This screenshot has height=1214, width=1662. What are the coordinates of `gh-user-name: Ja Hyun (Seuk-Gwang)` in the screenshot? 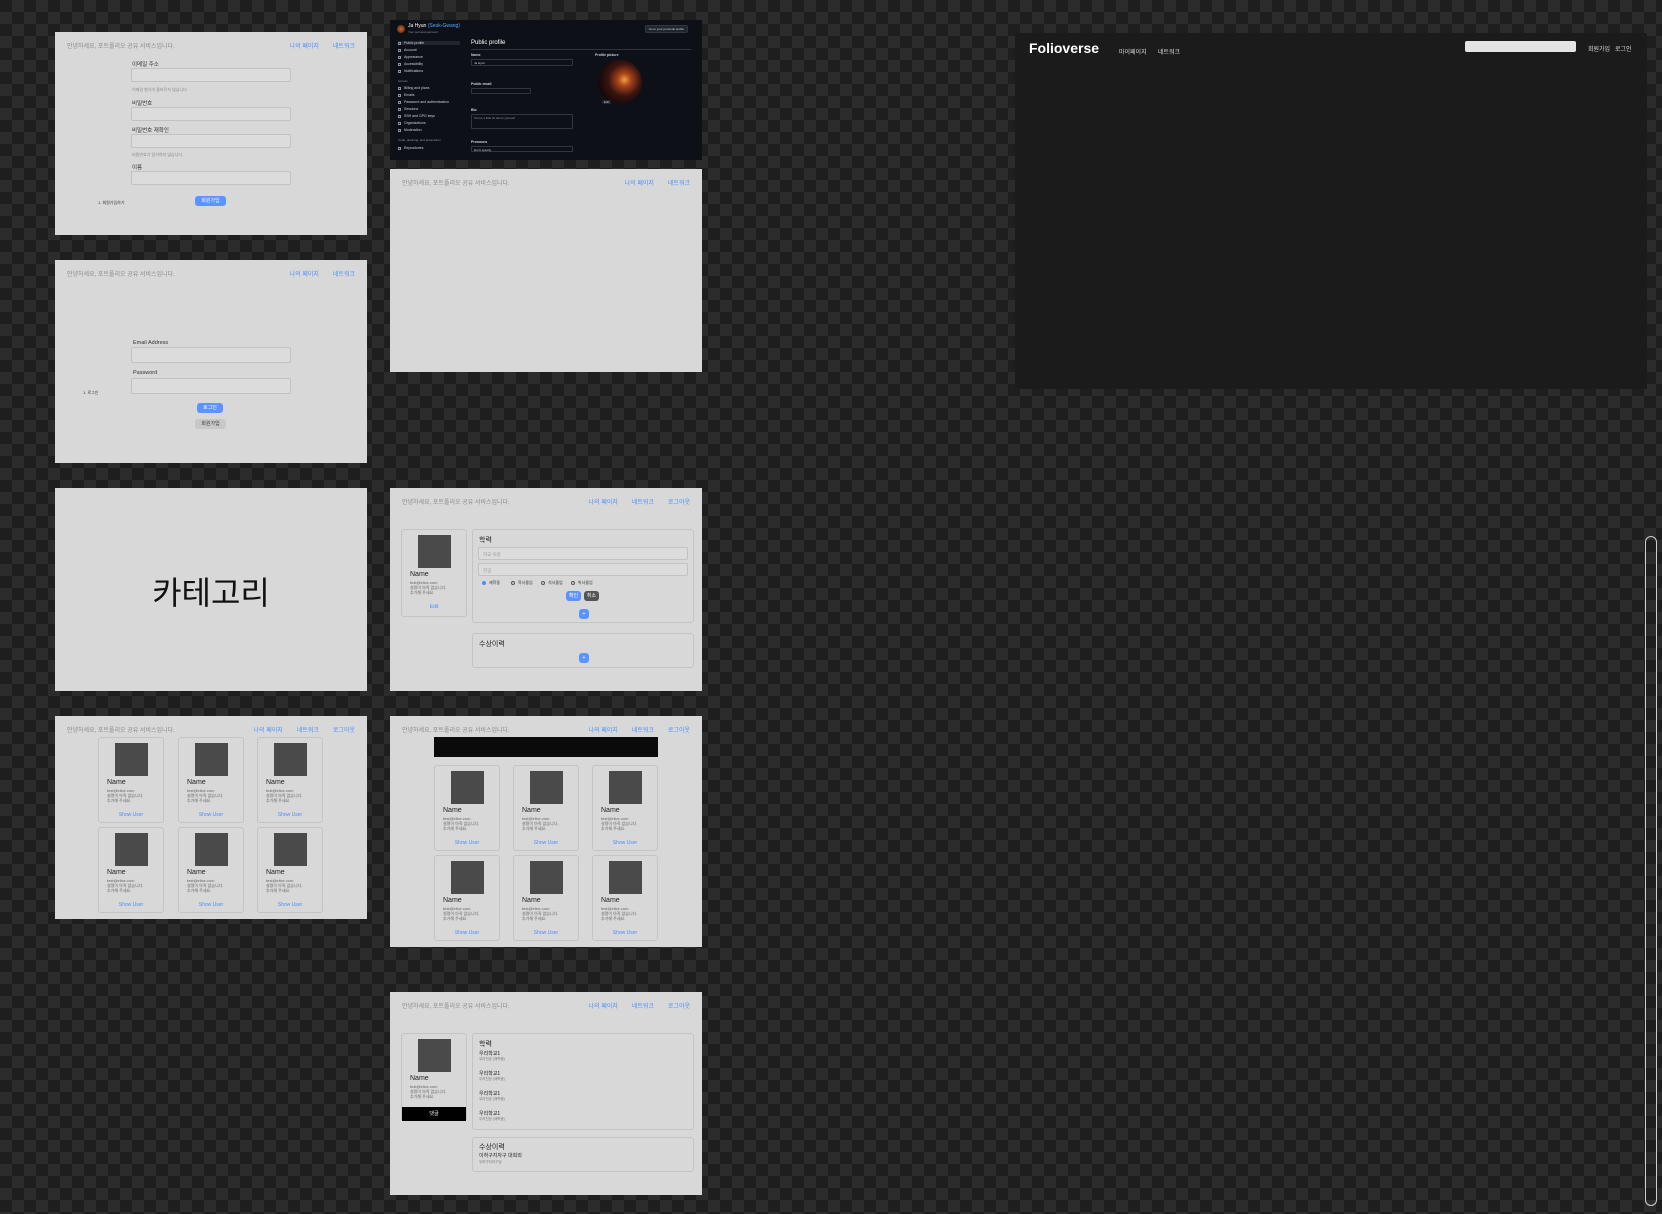 It's located at (434, 26).